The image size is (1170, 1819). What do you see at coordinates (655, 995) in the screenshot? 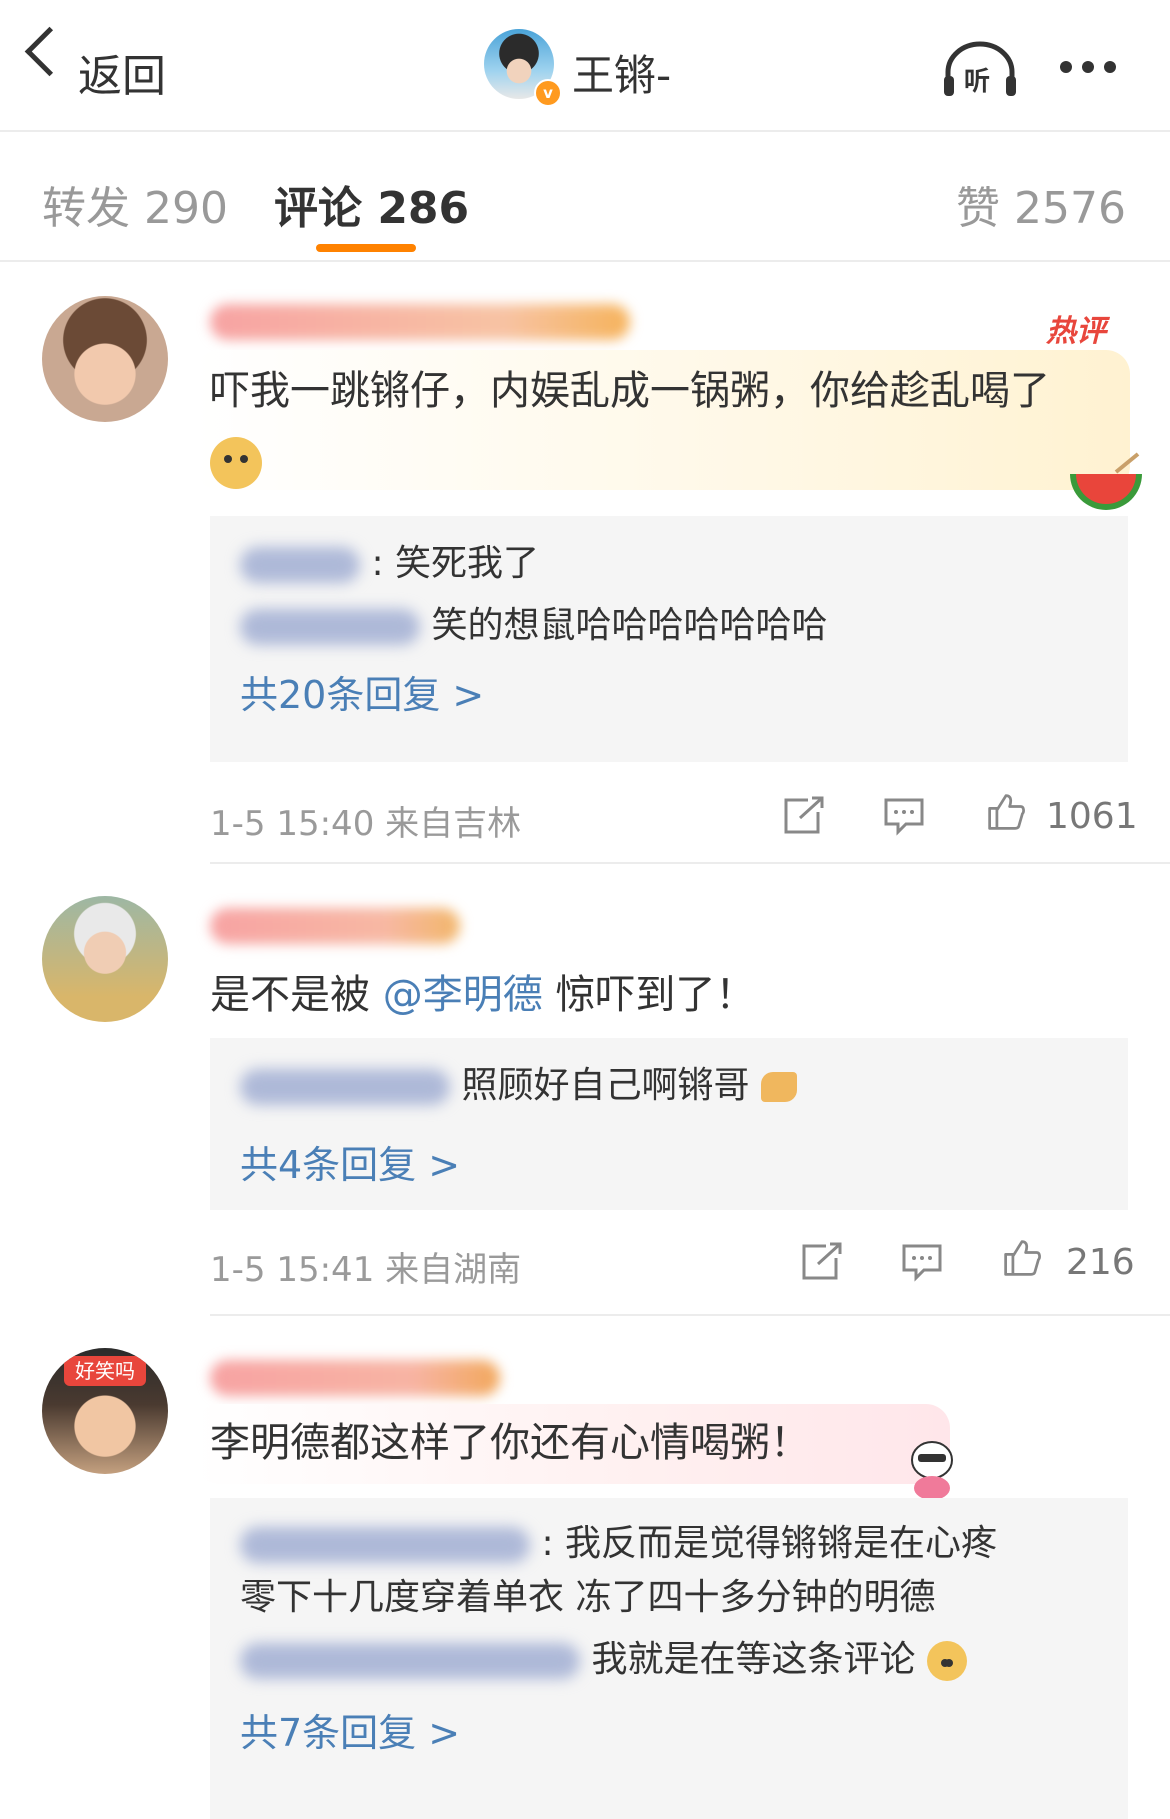
I see `comment-text-after: 惊吓到了！` at bounding box center [655, 995].